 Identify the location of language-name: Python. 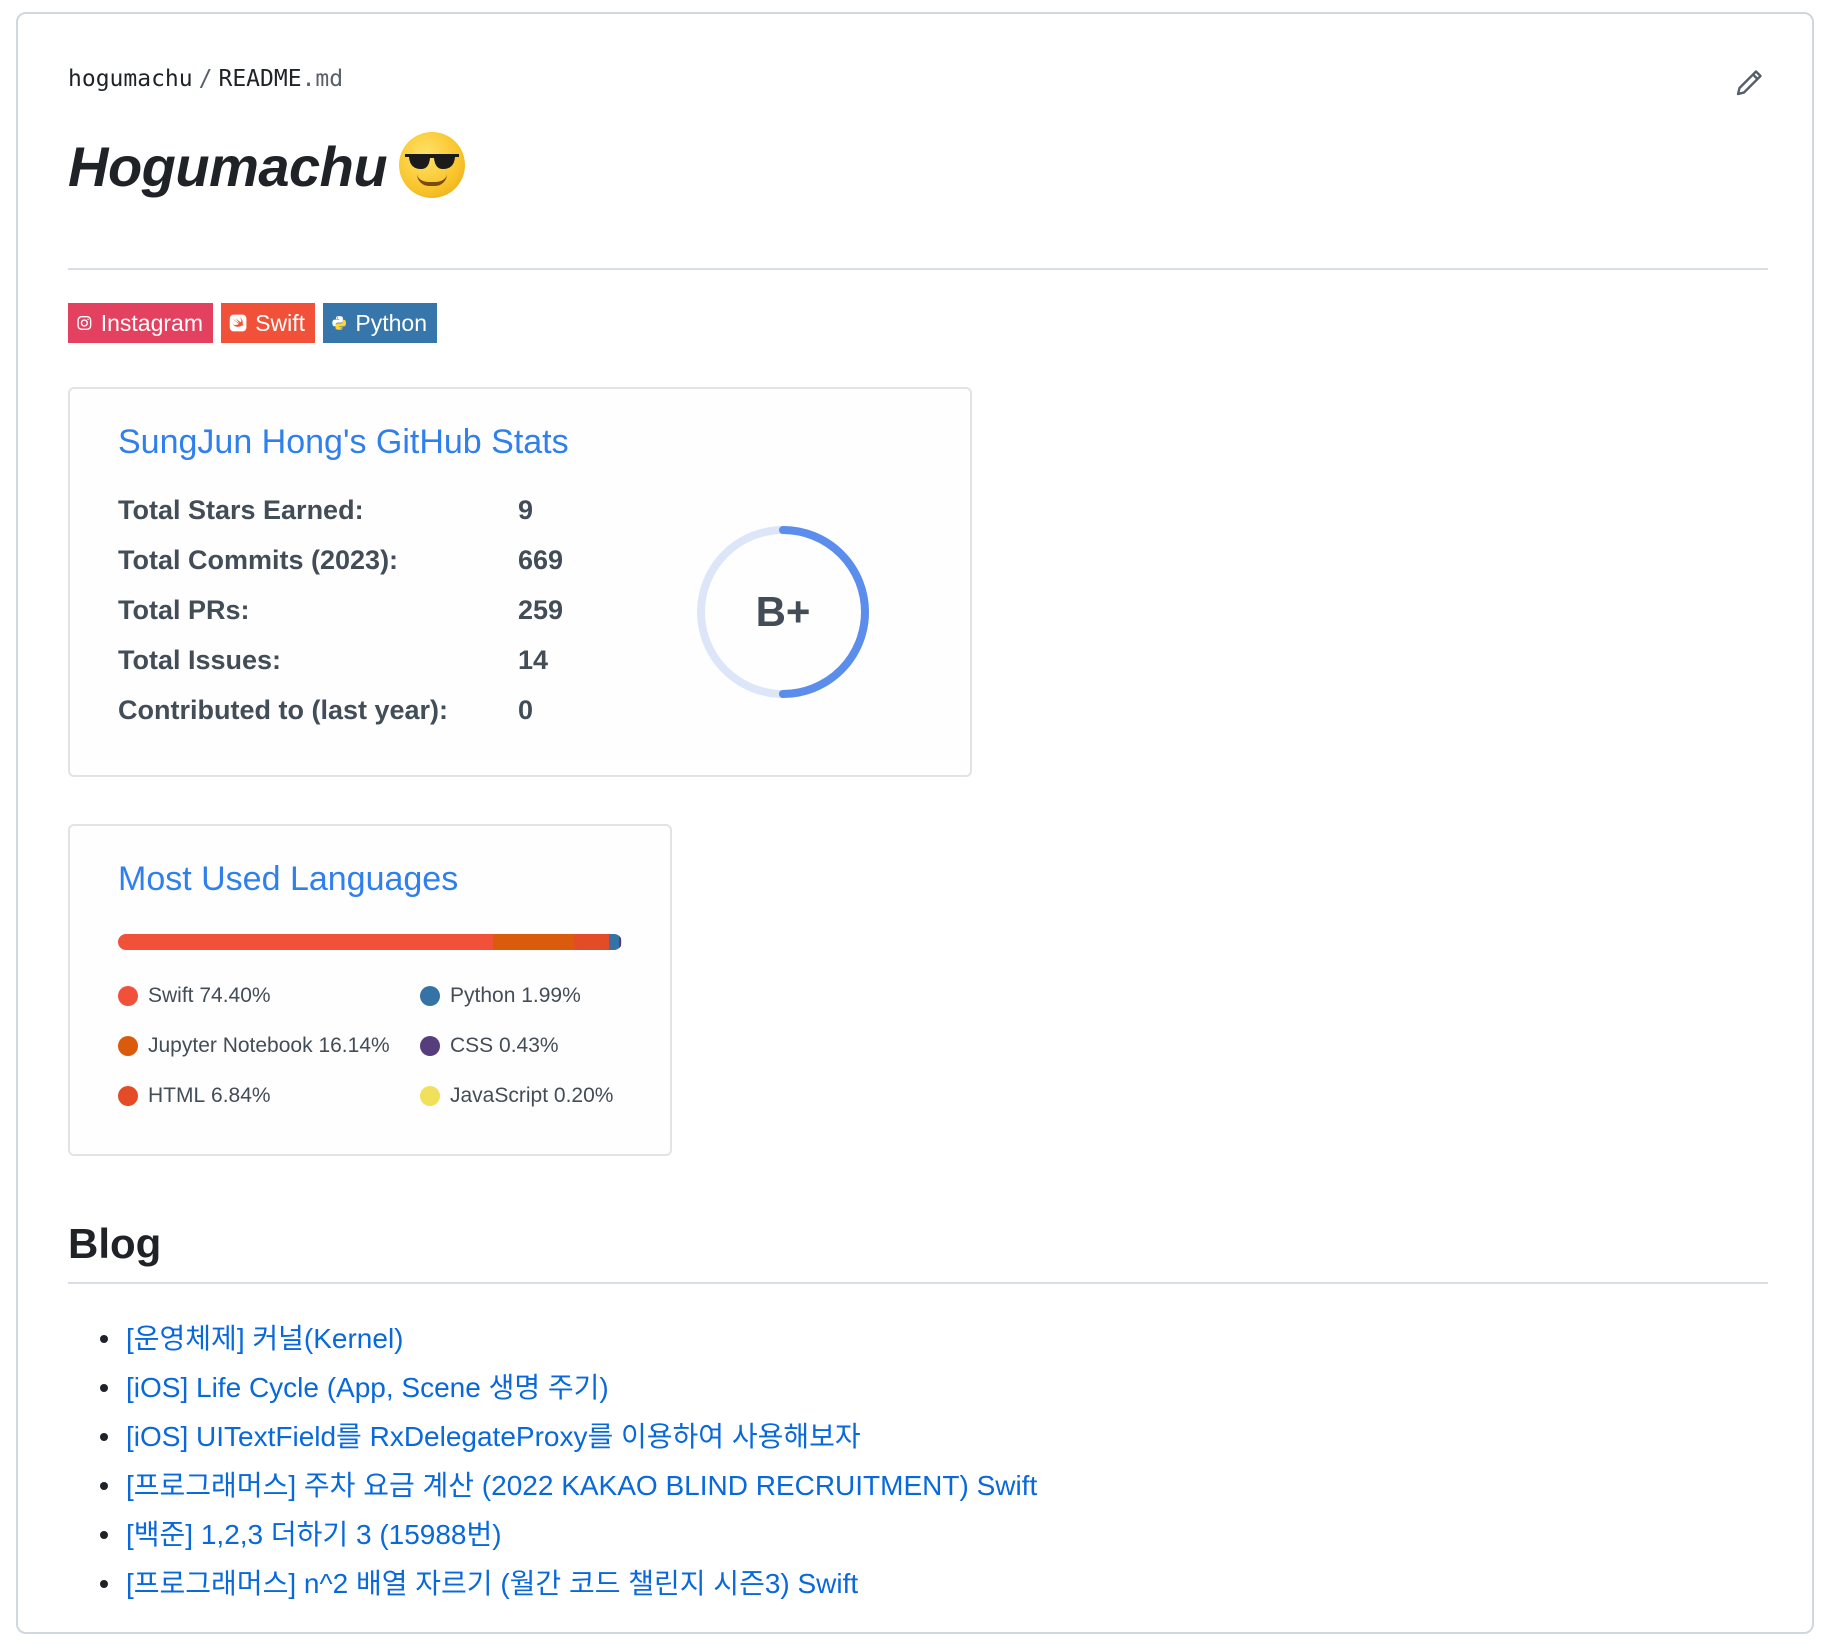
(483, 995).